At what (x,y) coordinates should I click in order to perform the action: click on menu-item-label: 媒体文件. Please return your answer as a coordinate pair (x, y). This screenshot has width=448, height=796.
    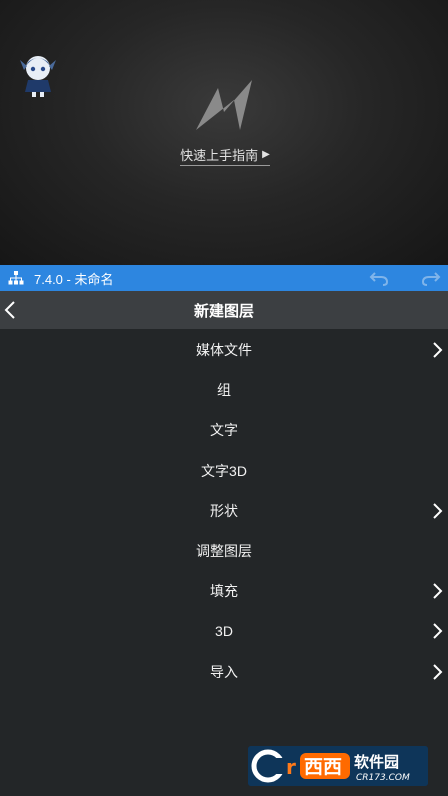
    Looking at the image, I should click on (224, 350).